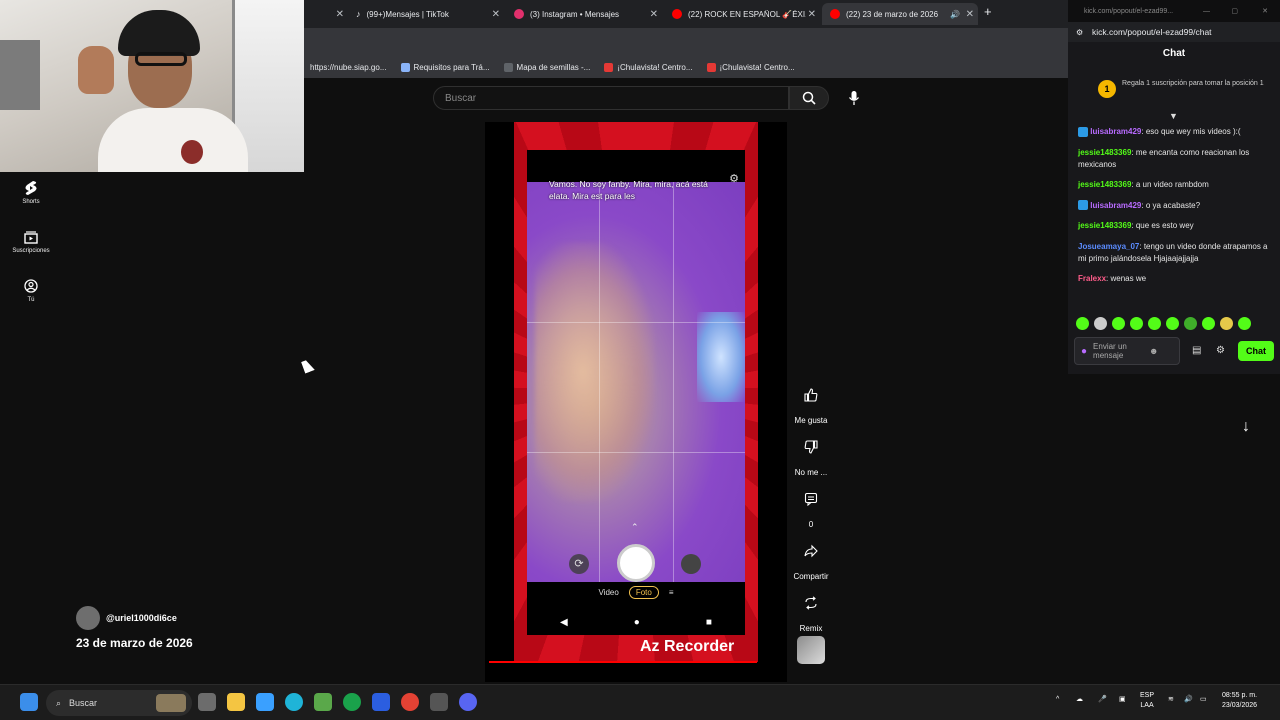 This screenshot has width=1280, height=720. Describe the element at coordinates (1239, 701) in the screenshot. I see `clock: 08:55 p. m. 23/03/2026` at that location.